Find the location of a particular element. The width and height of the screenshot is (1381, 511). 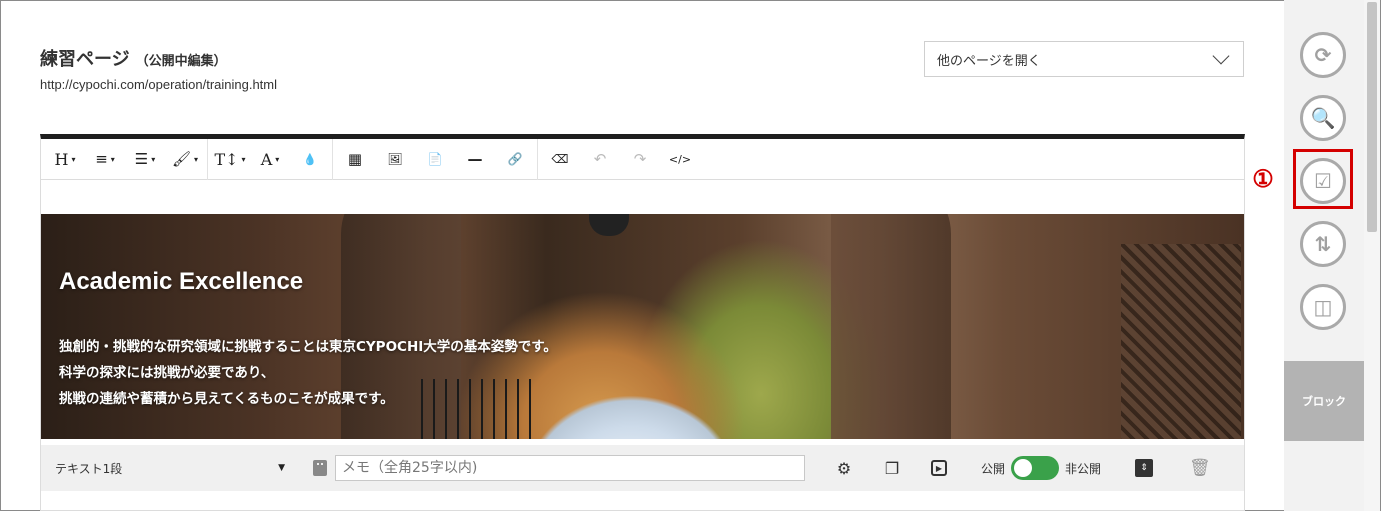

table-icon: ▦ is located at coordinates (355, 159).